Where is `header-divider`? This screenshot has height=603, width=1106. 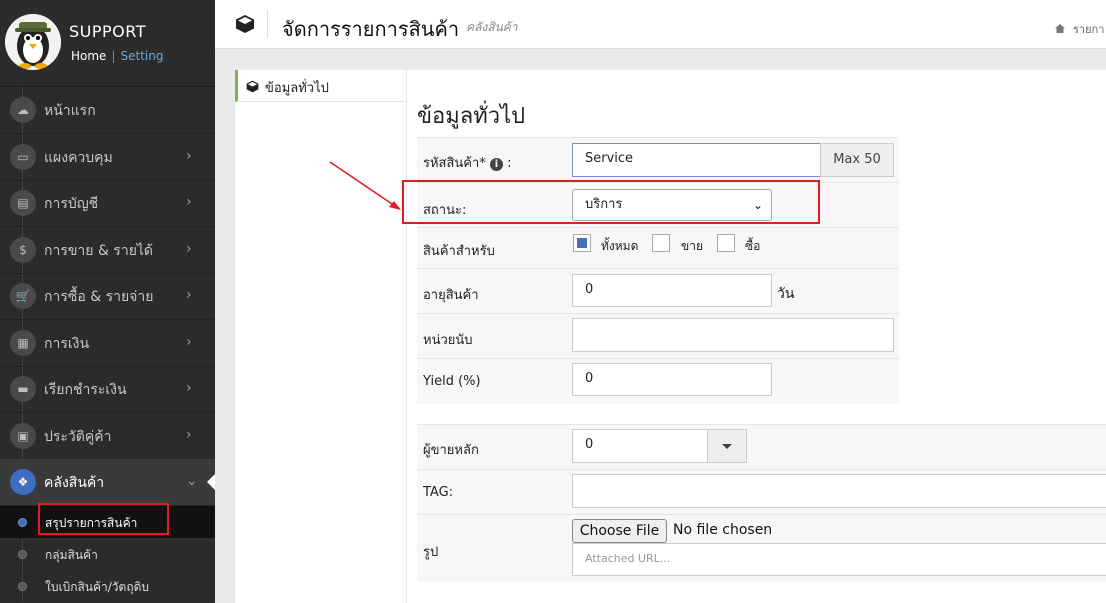 header-divider is located at coordinates (267, 24).